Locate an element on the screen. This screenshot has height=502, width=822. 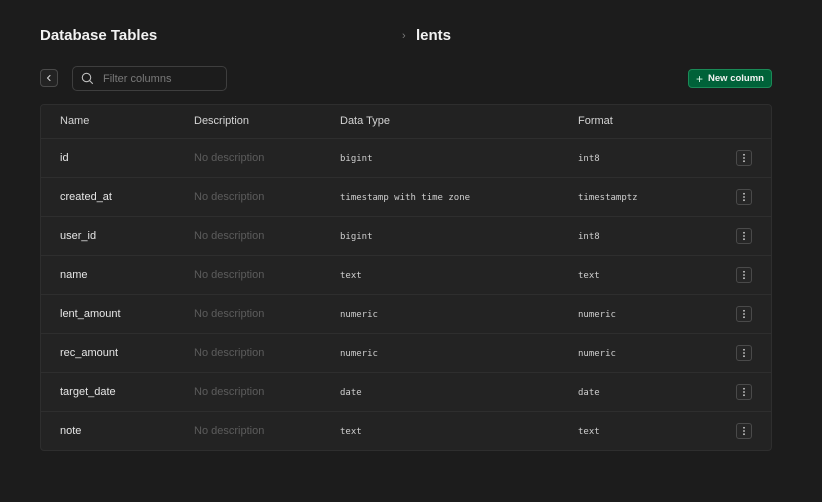
chevron-left-icon is located at coordinates (49, 78).